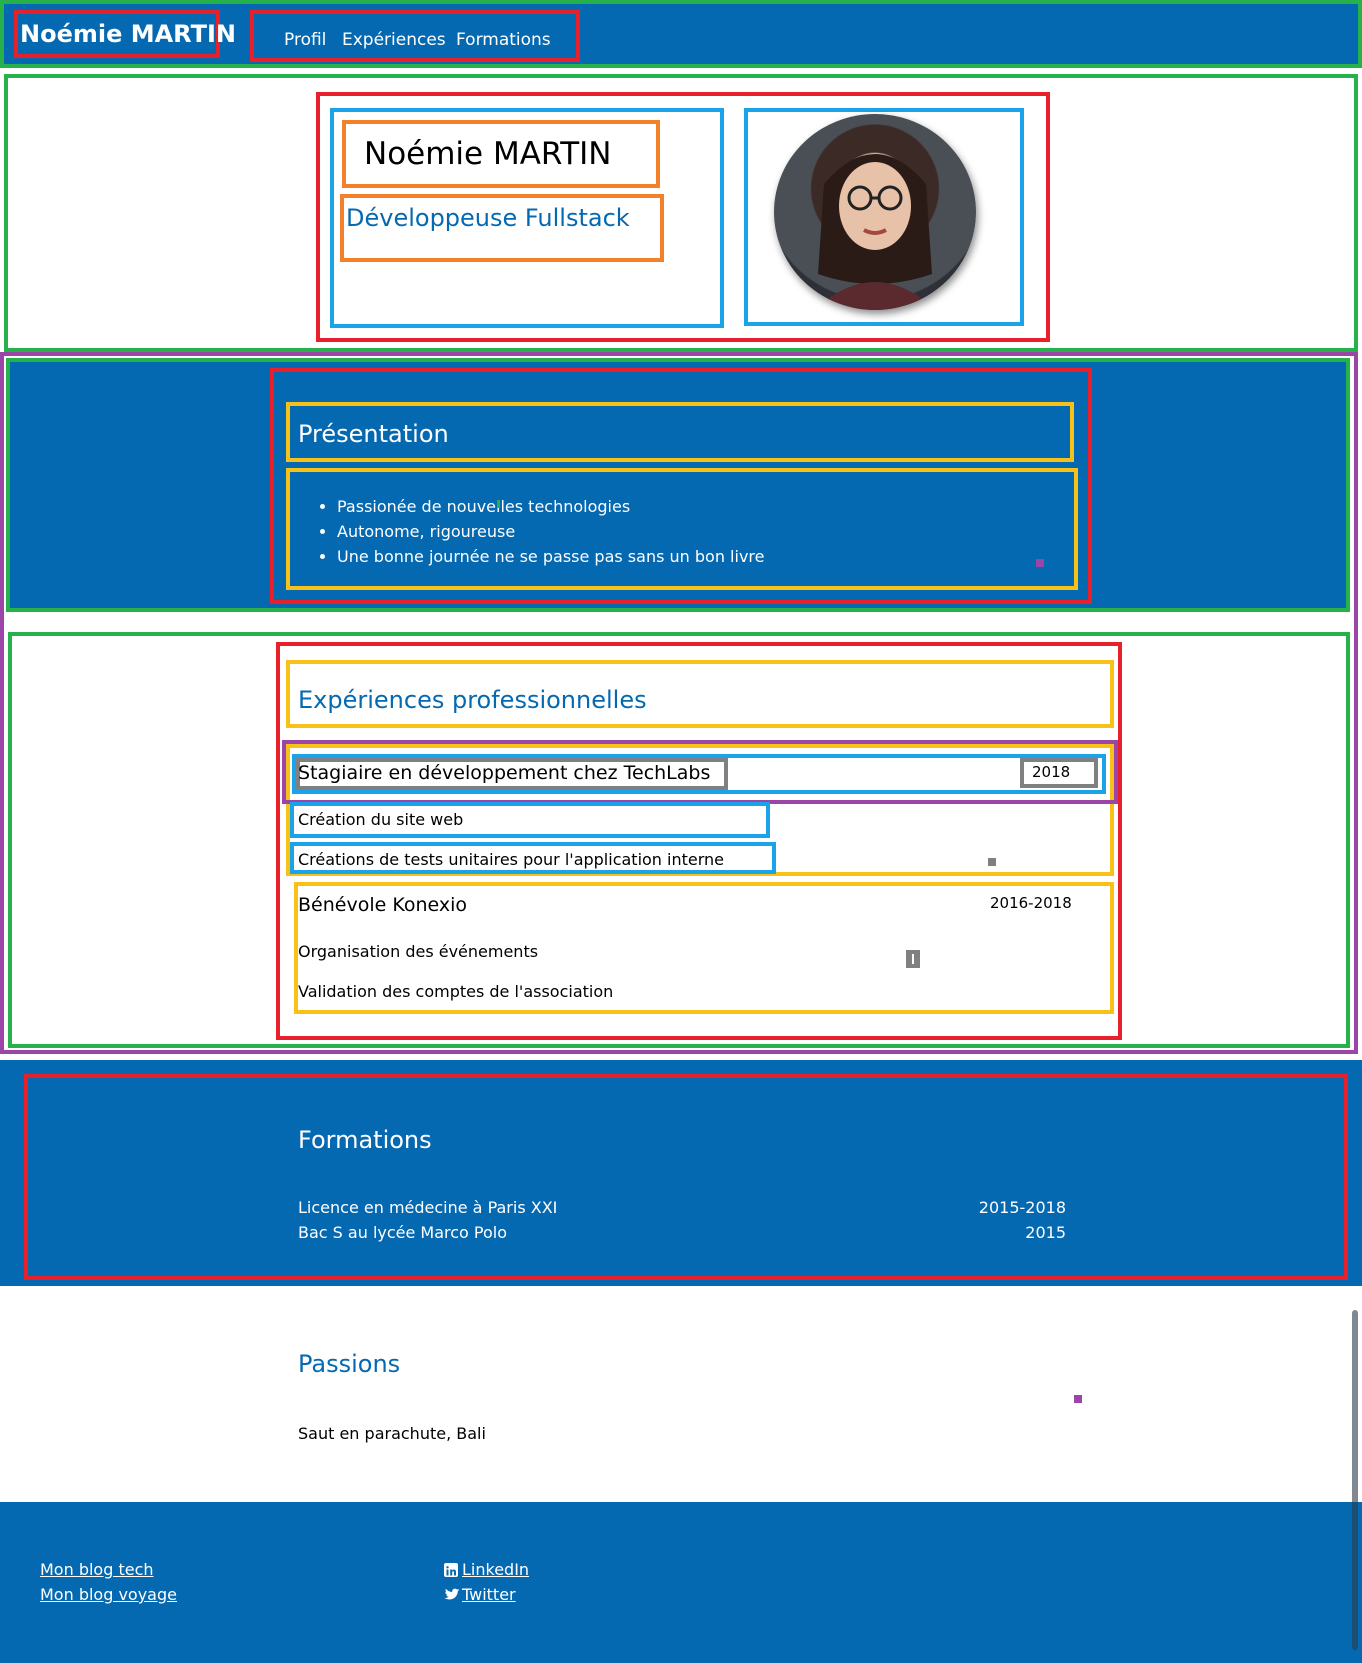 This screenshot has height=1663, width=1362. Describe the element at coordinates (503, 40) in the screenshot. I see `nav-formations: Formations` at that location.